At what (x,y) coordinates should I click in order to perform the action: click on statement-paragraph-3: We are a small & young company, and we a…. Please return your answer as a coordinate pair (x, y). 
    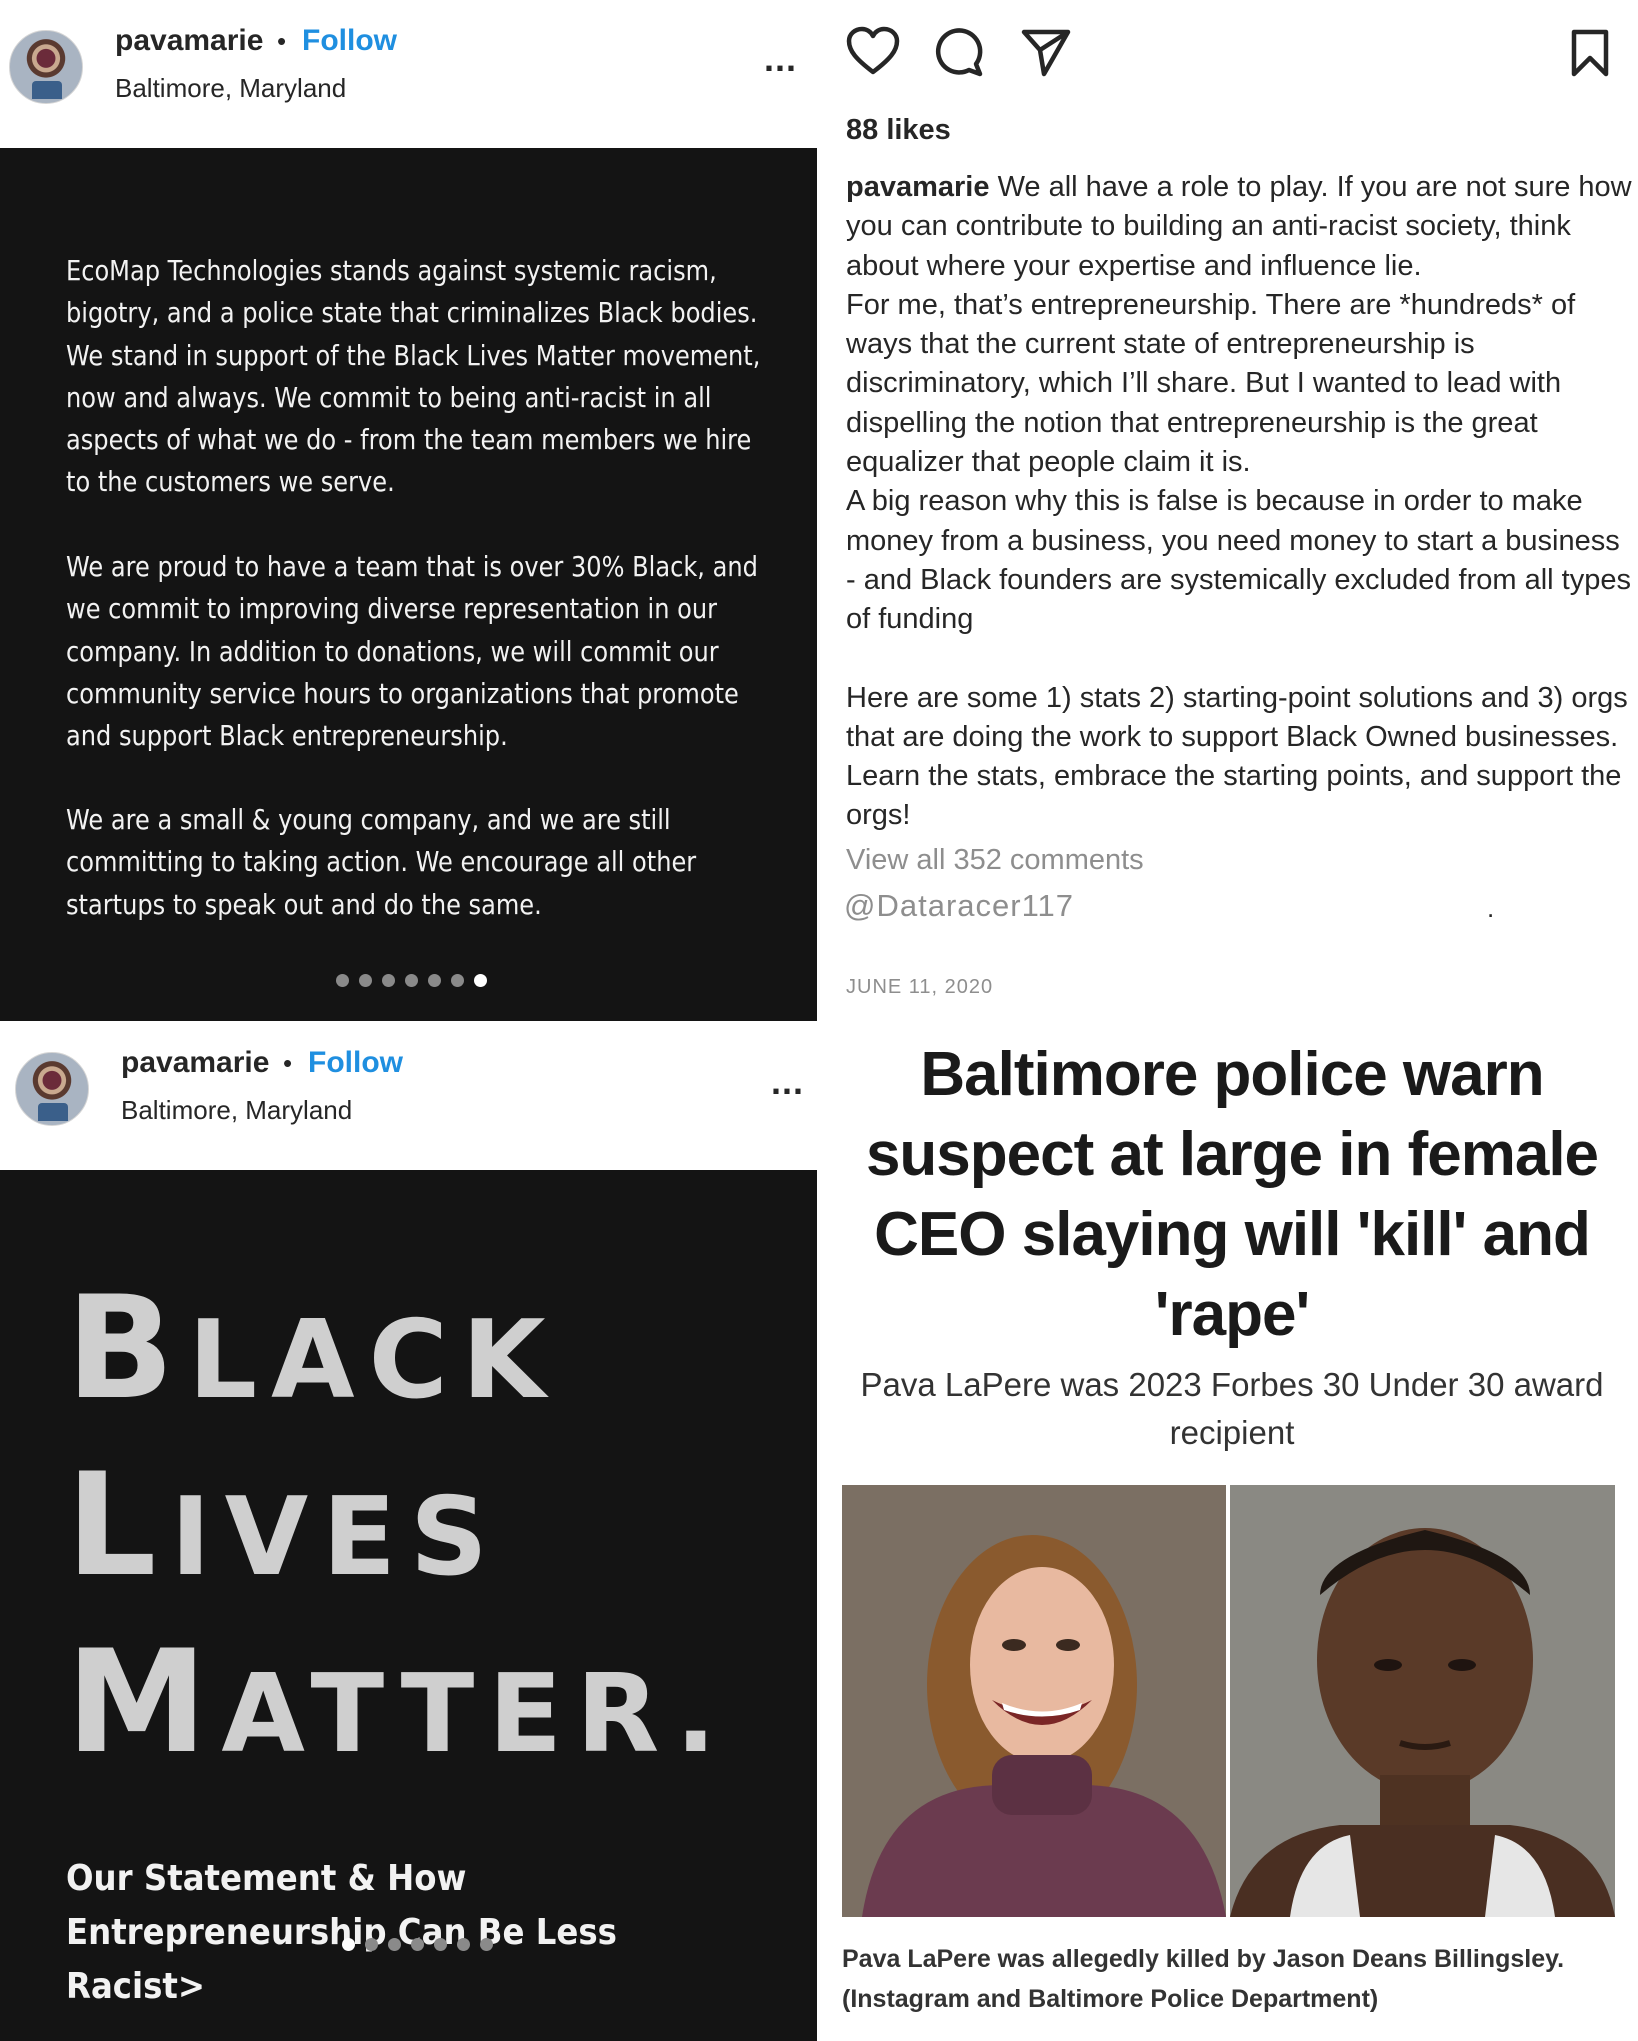
    Looking at the image, I should click on (381, 862).